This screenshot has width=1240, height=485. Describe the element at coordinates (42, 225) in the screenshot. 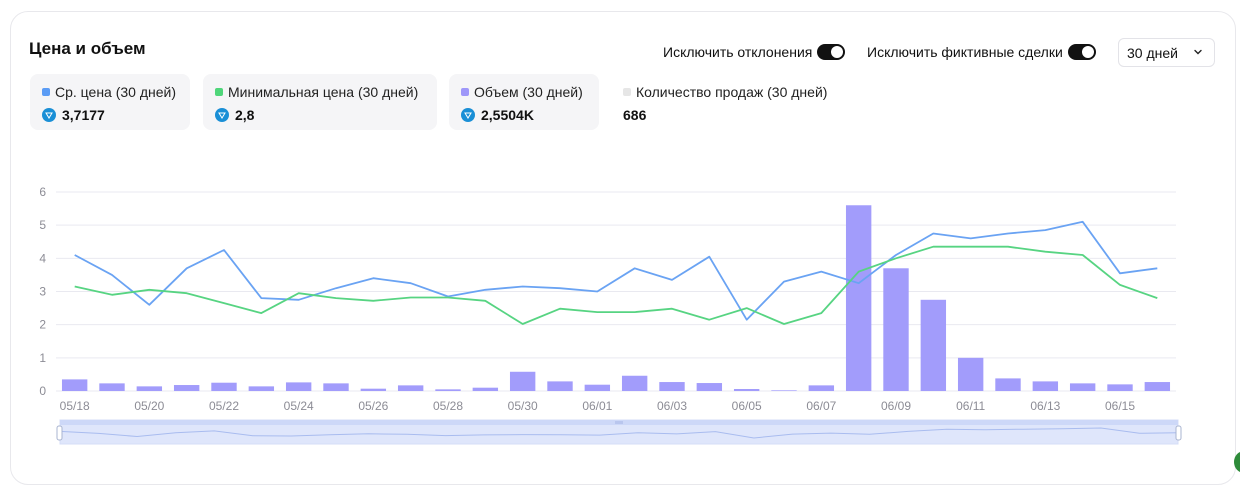

I see `y-tick-label: 5` at that location.